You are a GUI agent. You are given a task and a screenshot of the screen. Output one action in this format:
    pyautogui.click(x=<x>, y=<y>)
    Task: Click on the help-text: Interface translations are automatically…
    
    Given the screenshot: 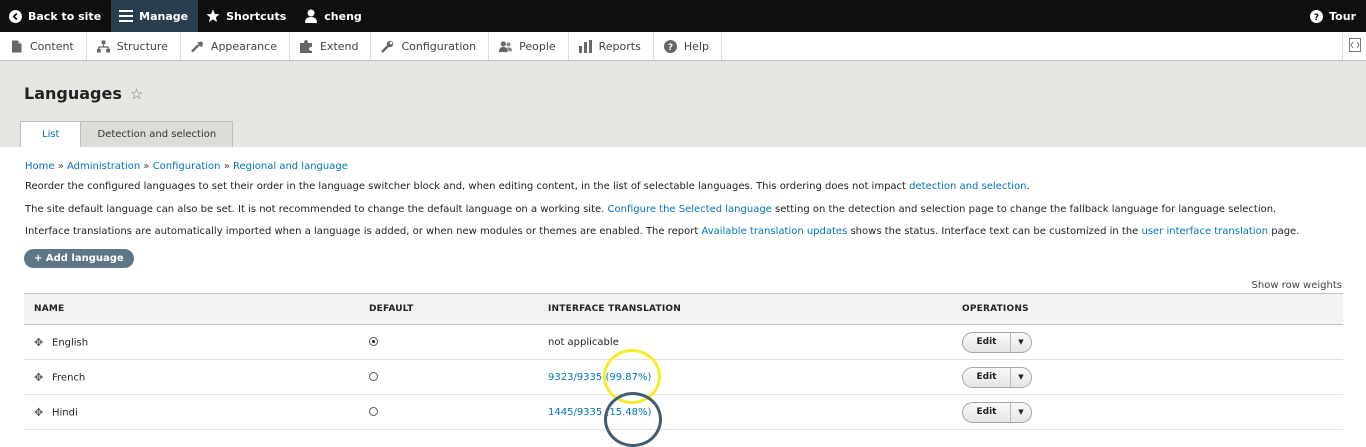 What is the action you would take?
    pyautogui.click(x=363, y=231)
    